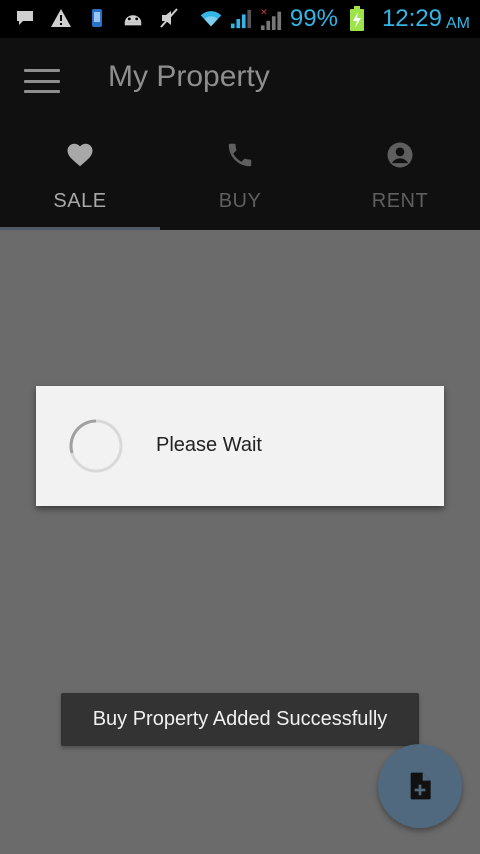 This screenshot has width=480, height=854. Describe the element at coordinates (400, 201) in the screenshot. I see `tab-rent-label: RENT` at that location.